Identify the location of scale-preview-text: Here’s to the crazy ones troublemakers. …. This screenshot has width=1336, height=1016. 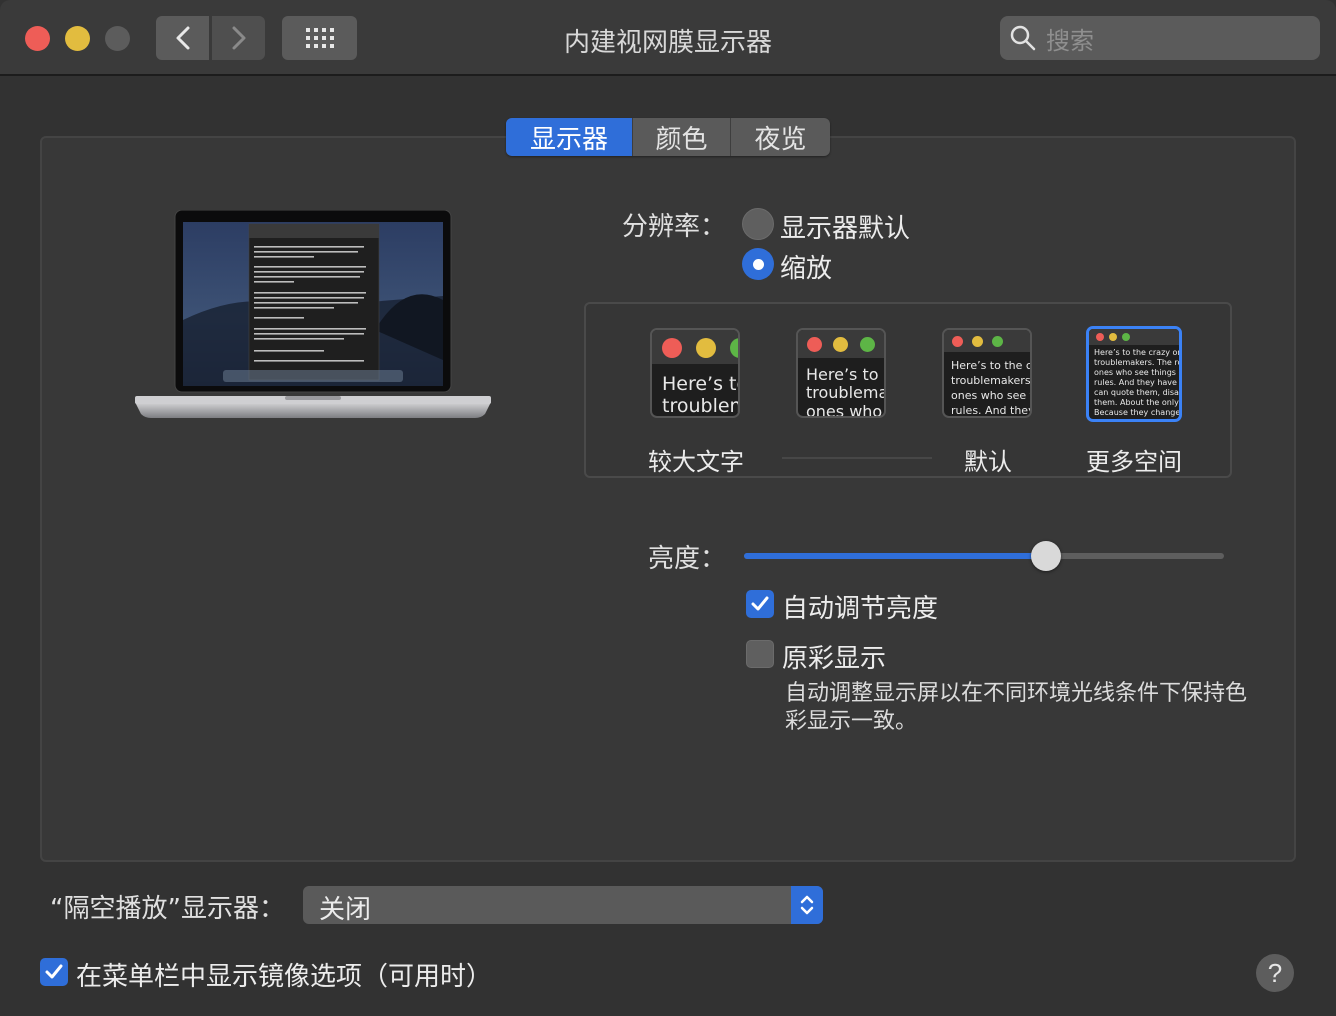
(1138, 382).